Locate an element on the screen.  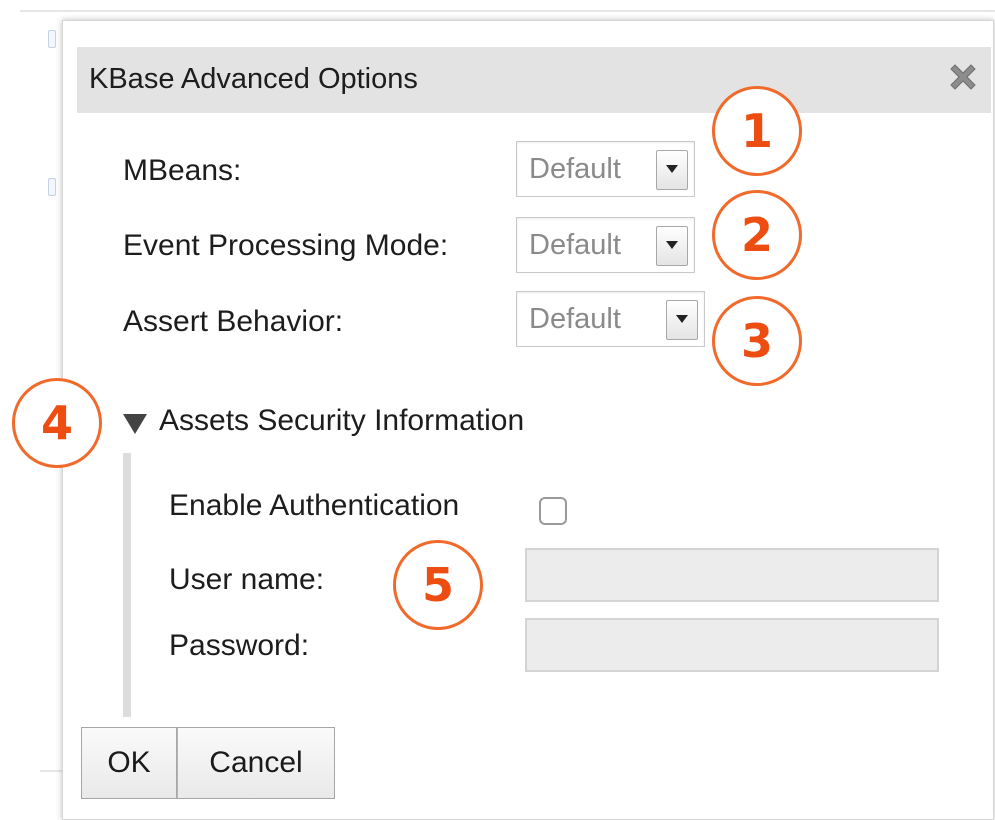
password-field is located at coordinates (732, 645).